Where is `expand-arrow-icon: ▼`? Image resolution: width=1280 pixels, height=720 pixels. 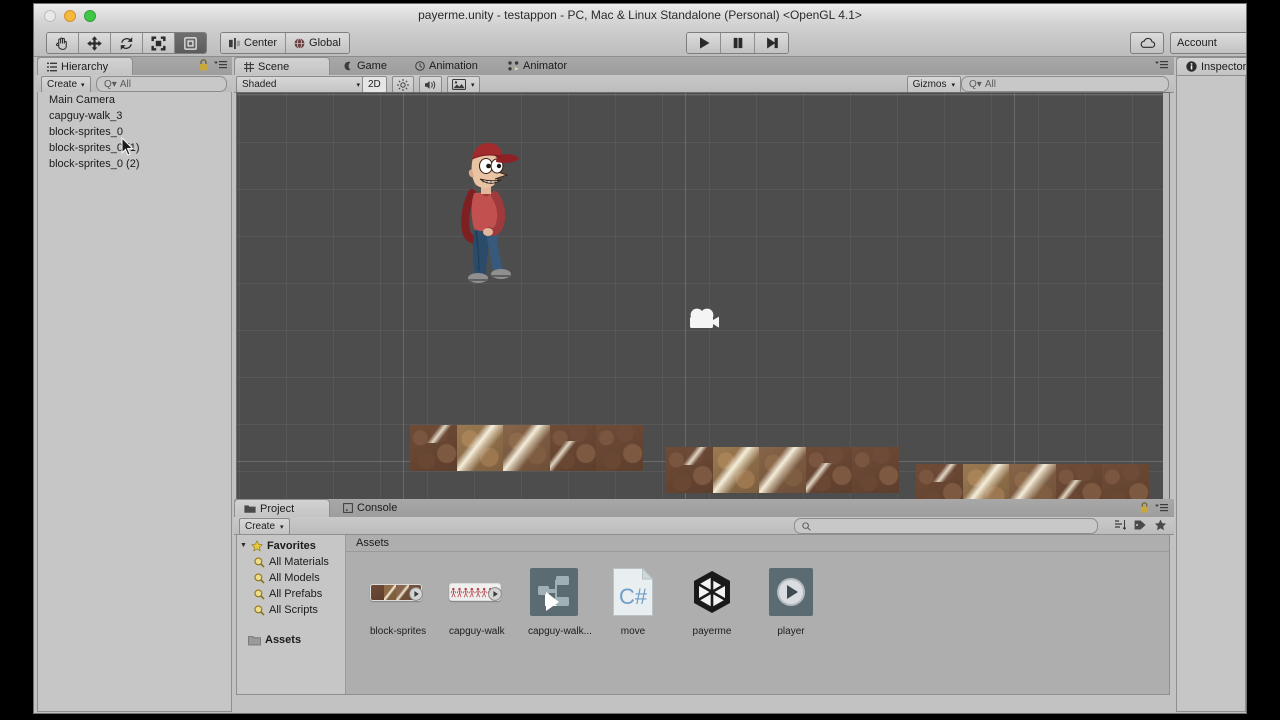 expand-arrow-icon: ▼ is located at coordinates (243, 546).